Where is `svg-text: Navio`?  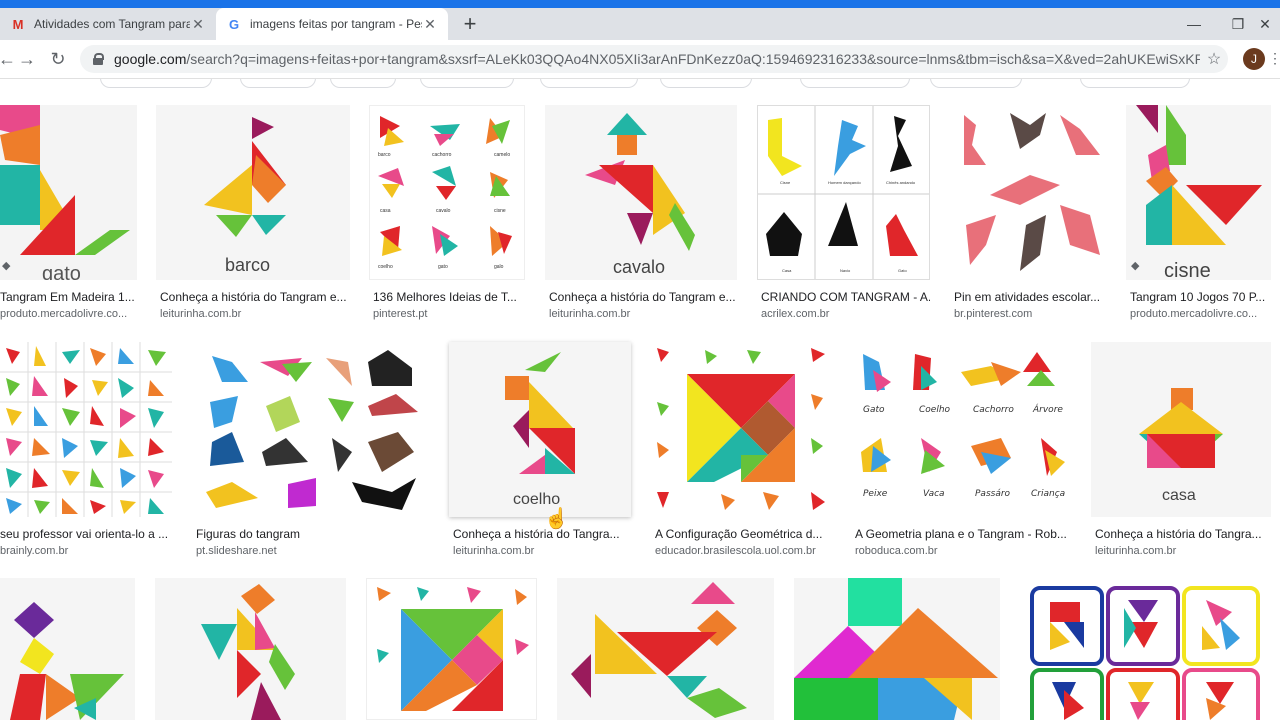 svg-text: Navio is located at coordinates (845, 270).